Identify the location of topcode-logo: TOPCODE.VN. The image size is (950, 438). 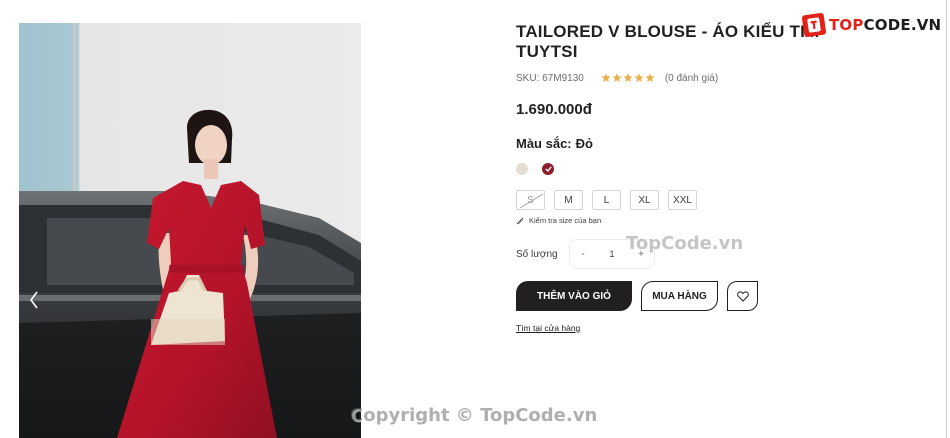
(871, 25).